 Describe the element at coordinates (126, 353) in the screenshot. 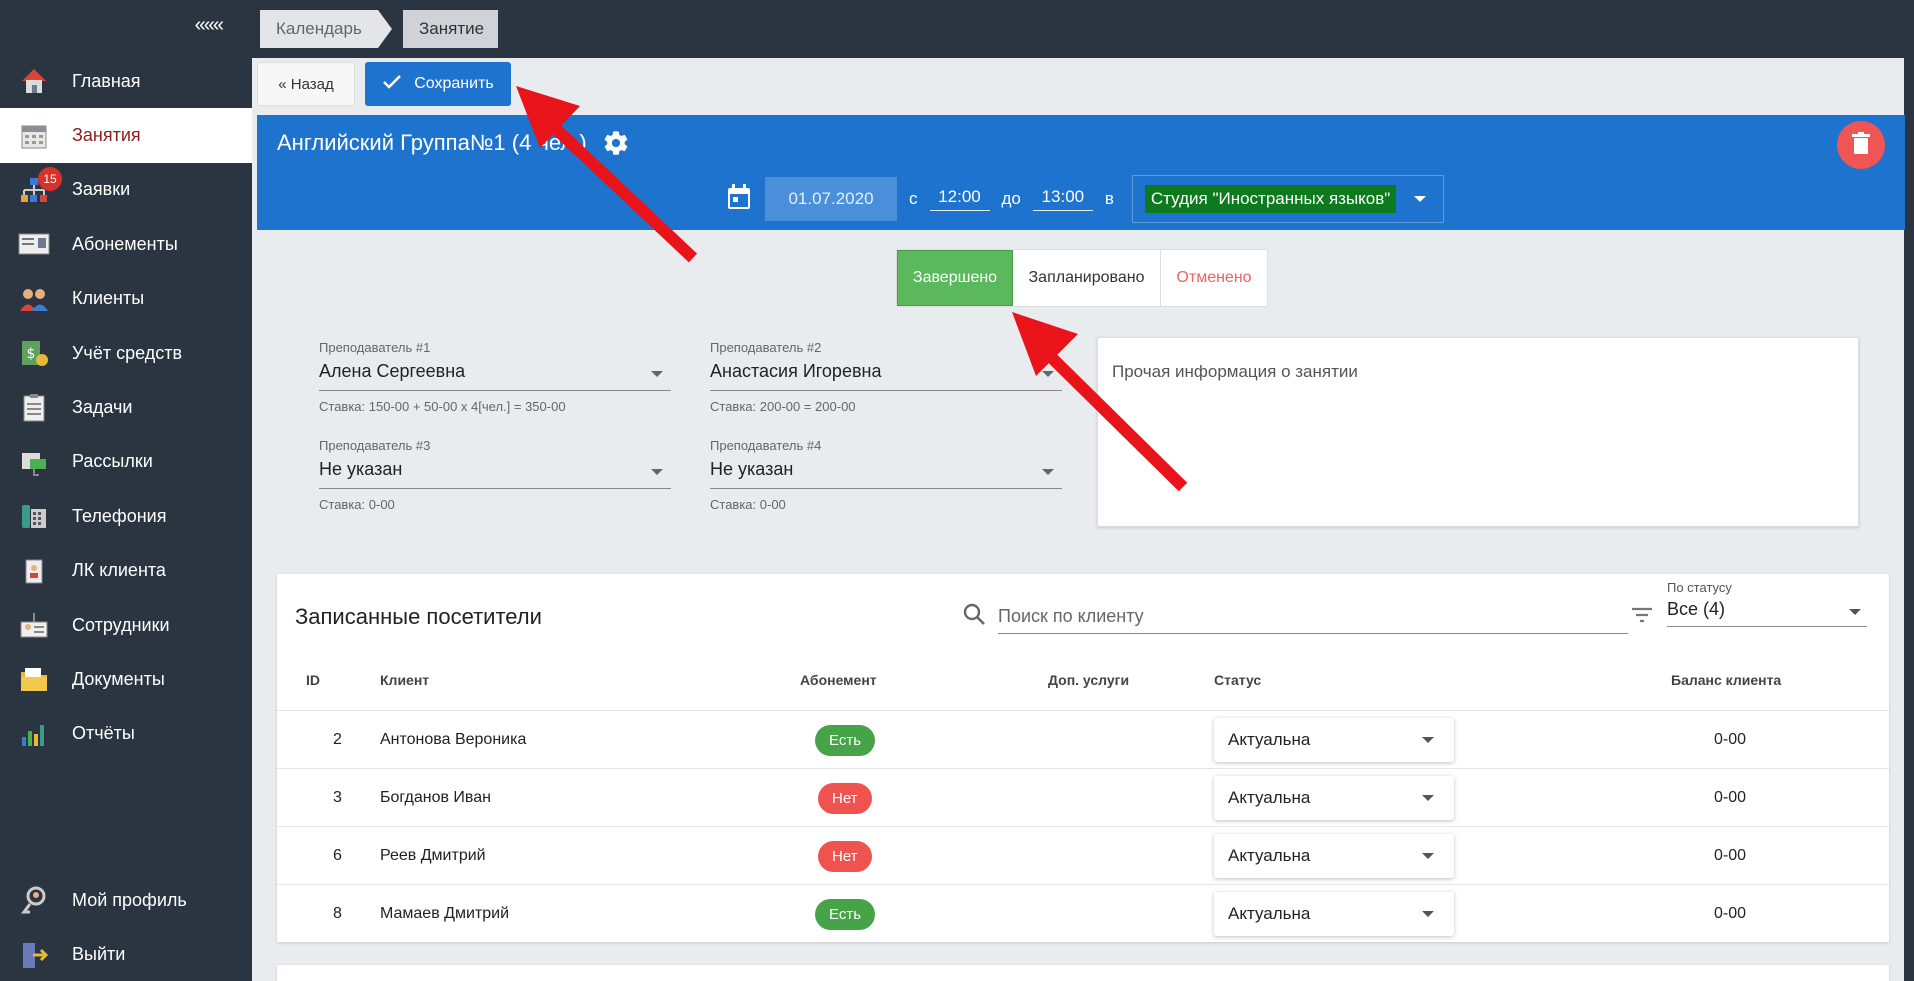

I see `sidebar-item-finance: $ Учёт средств` at that location.